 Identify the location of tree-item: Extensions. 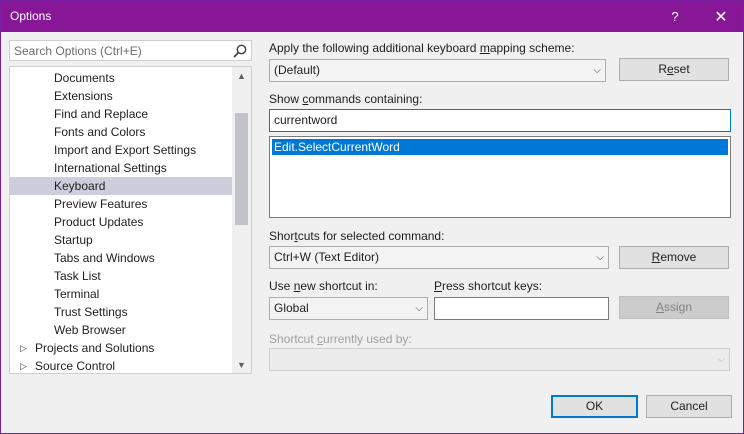
(121, 96).